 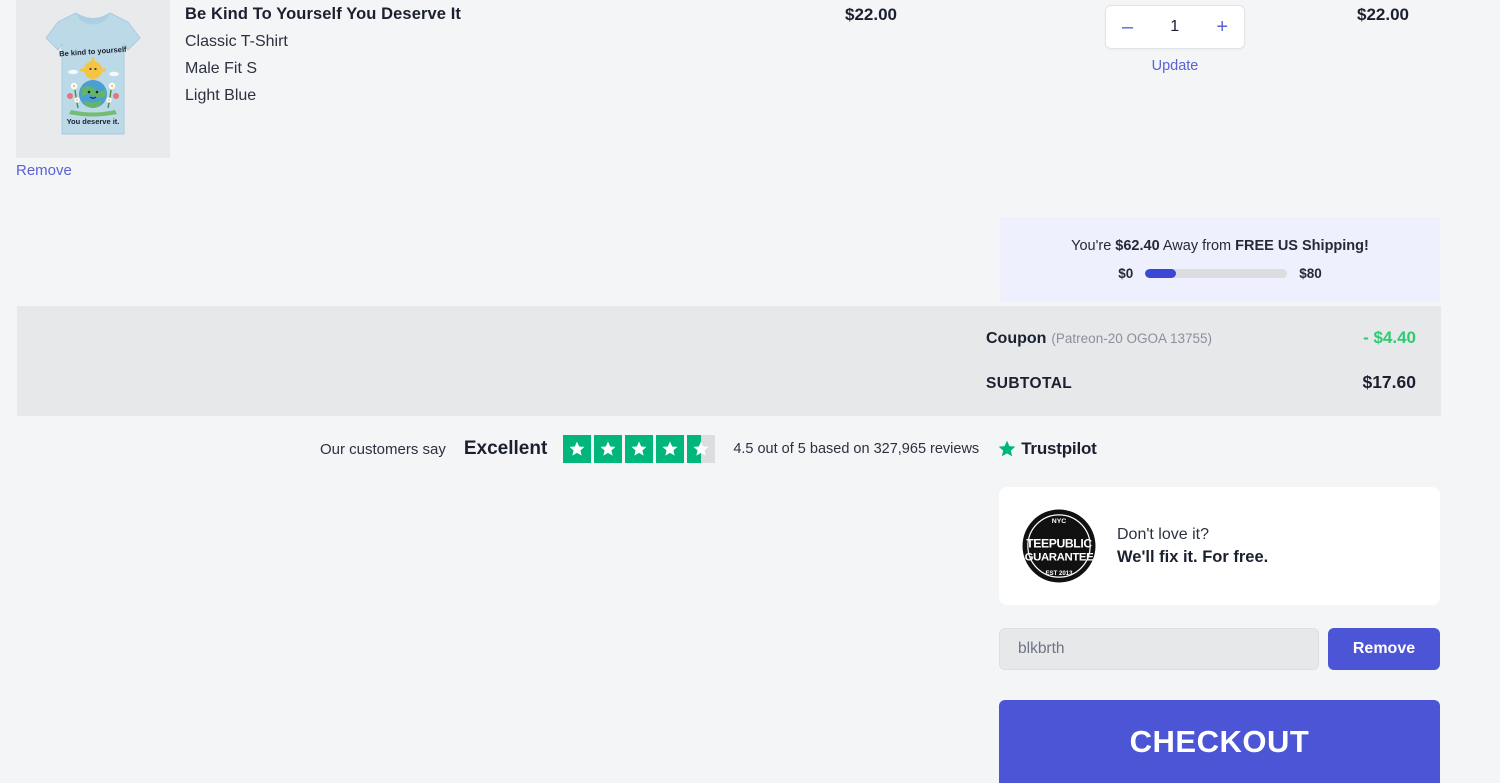 What do you see at coordinates (236, 41) in the screenshot?
I see `product-type: Classic T-Shirt` at bounding box center [236, 41].